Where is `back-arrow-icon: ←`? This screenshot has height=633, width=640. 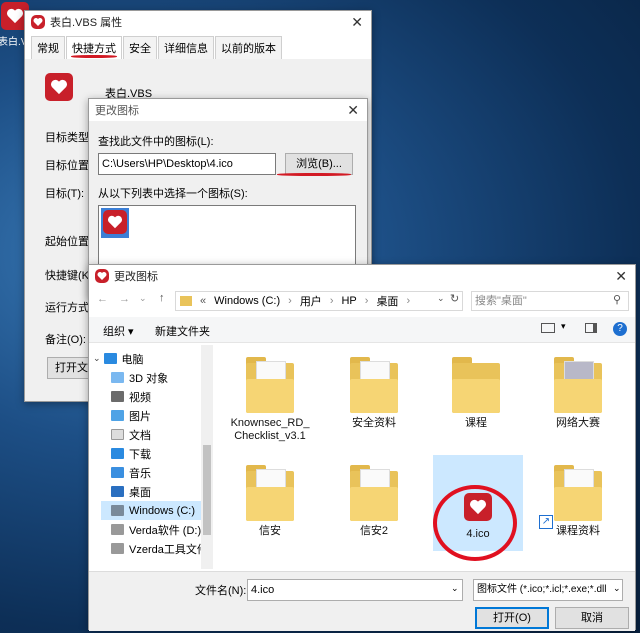 back-arrow-icon: ← is located at coordinates (102, 299).